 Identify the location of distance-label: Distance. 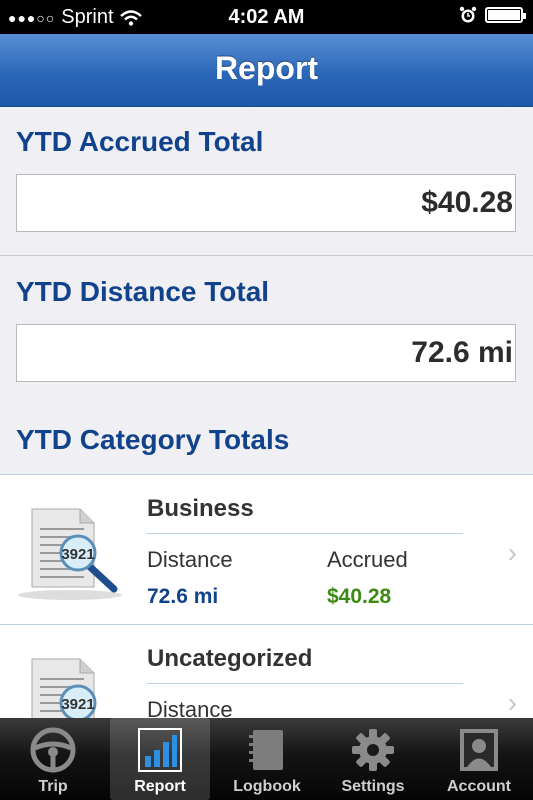
(190, 559).